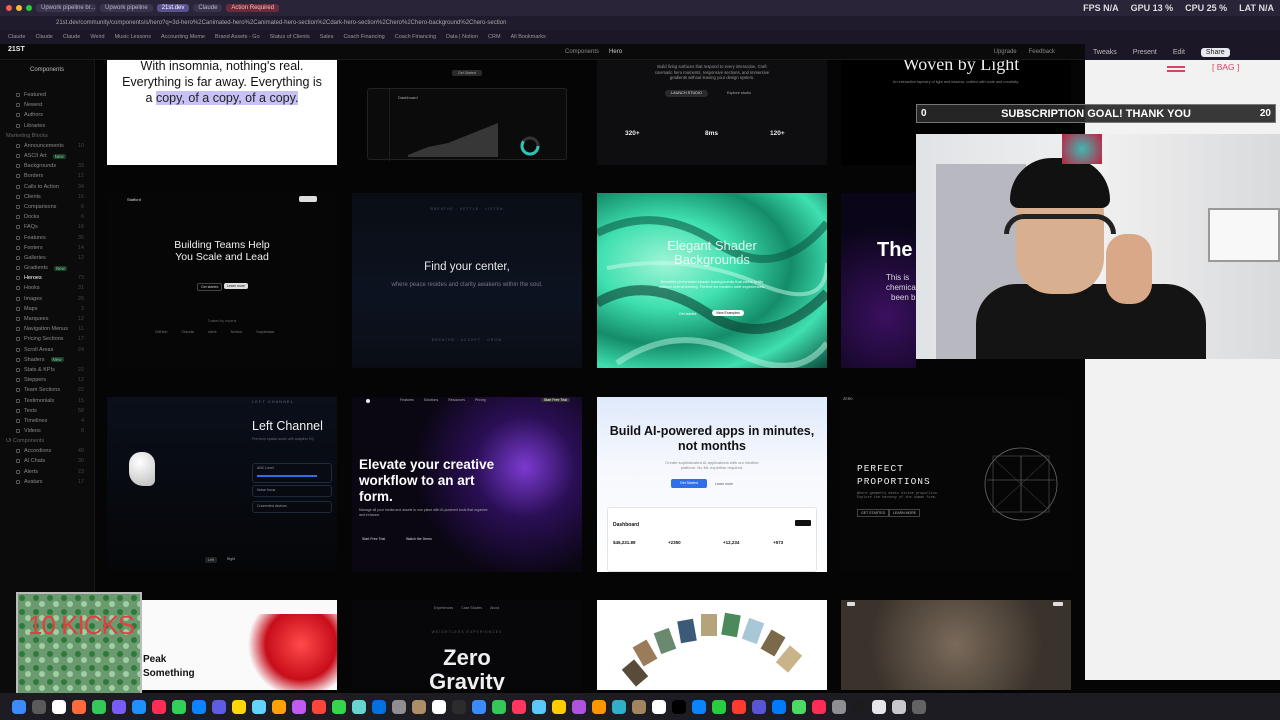 This screenshot has height=720, width=1280. Describe the element at coordinates (9, 8) in the screenshot. I see `close-window-icon` at that location.